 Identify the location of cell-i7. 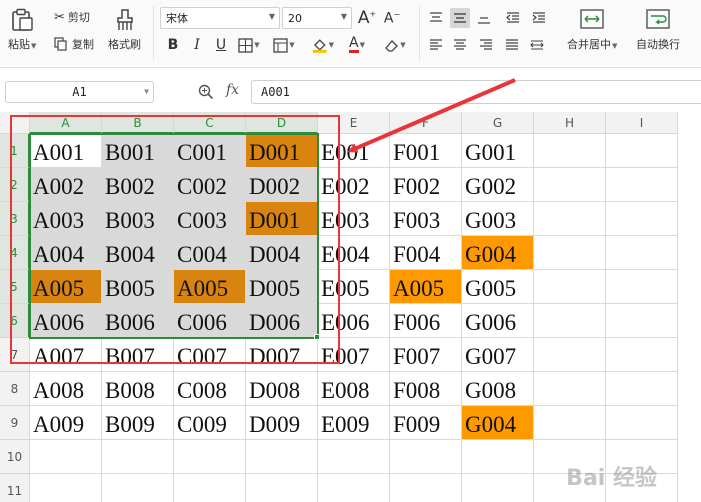
(642, 355).